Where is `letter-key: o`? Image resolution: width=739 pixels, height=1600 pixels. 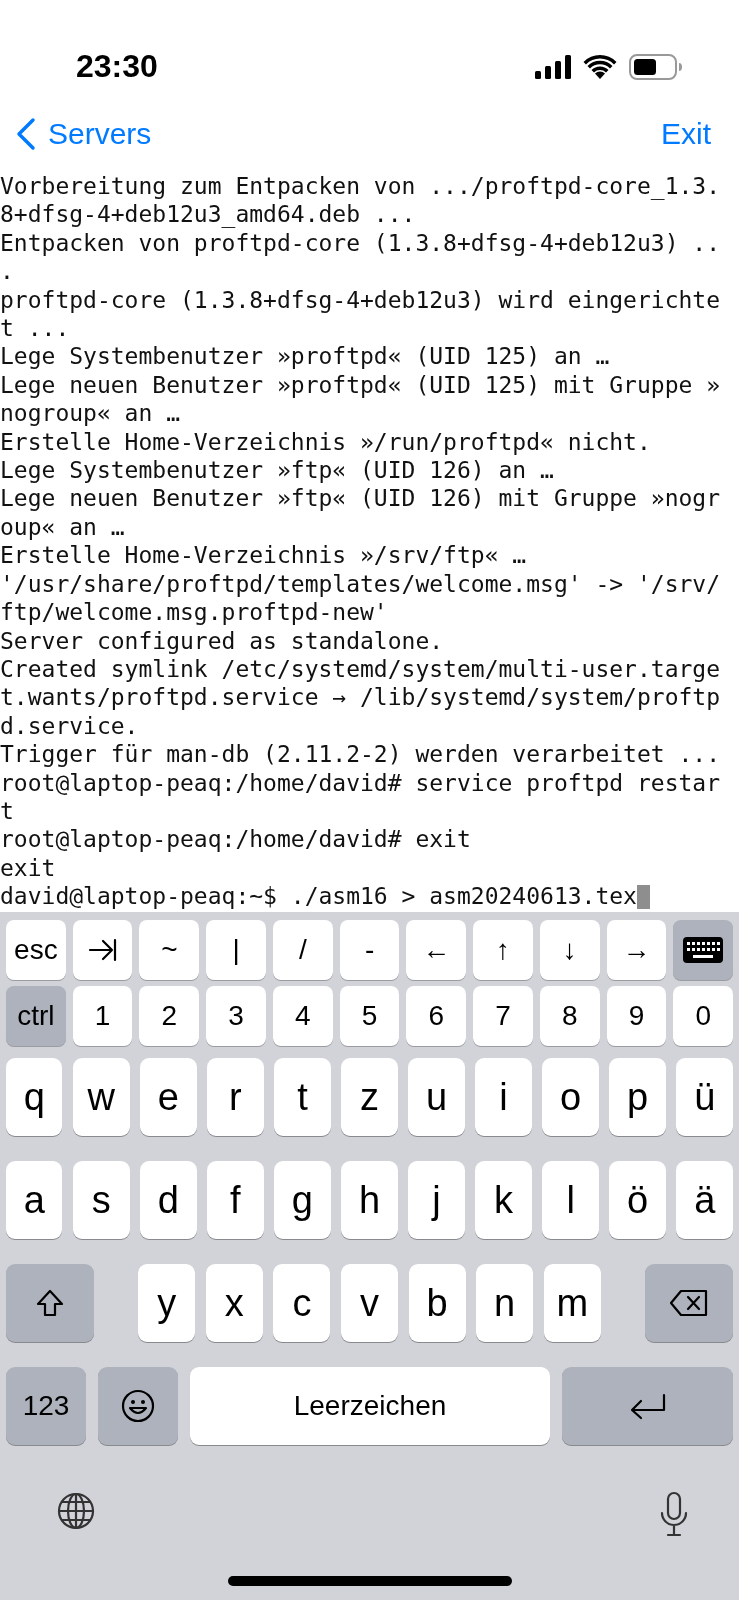
letter-key: o is located at coordinates (570, 1097).